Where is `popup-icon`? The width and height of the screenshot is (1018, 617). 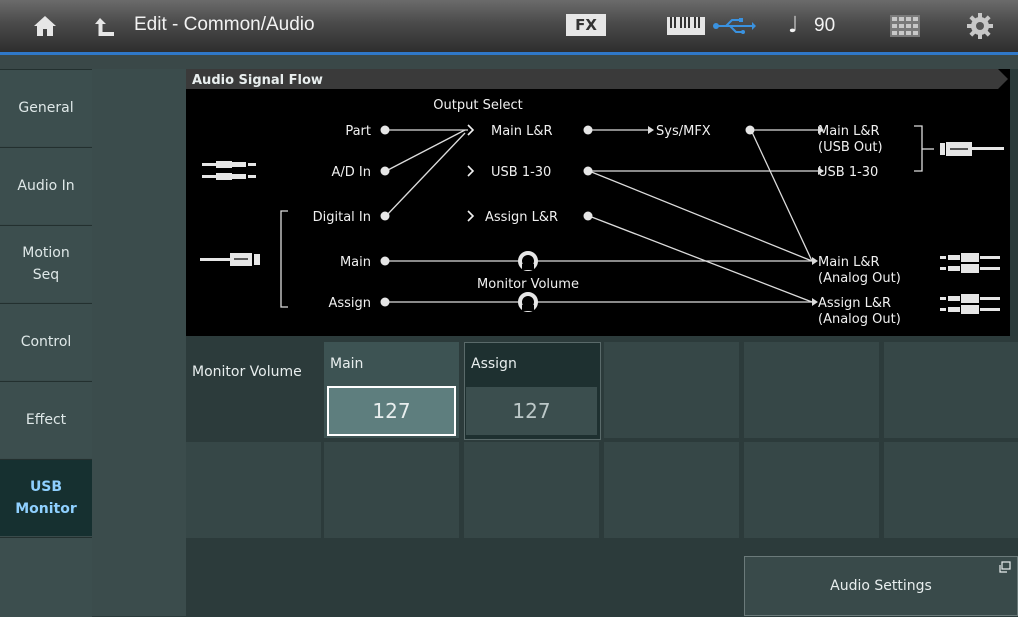
popup-icon is located at coordinates (1005, 567).